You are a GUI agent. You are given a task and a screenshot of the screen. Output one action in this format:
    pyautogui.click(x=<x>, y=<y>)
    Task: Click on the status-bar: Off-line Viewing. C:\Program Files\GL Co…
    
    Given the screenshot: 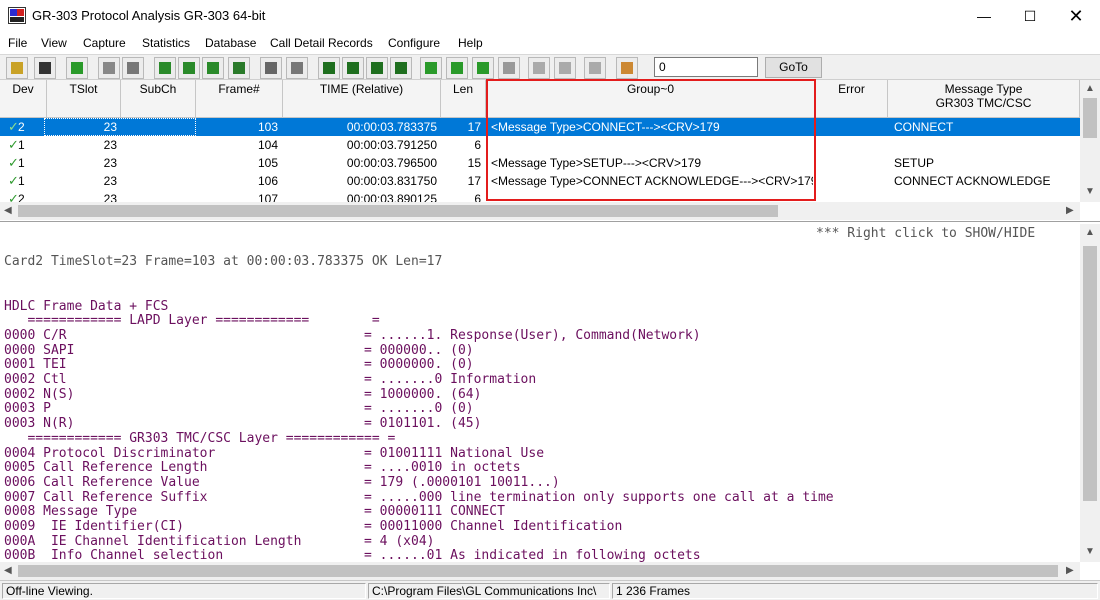 What is the action you would take?
    pyautogui.click(x=550, y=590)
    